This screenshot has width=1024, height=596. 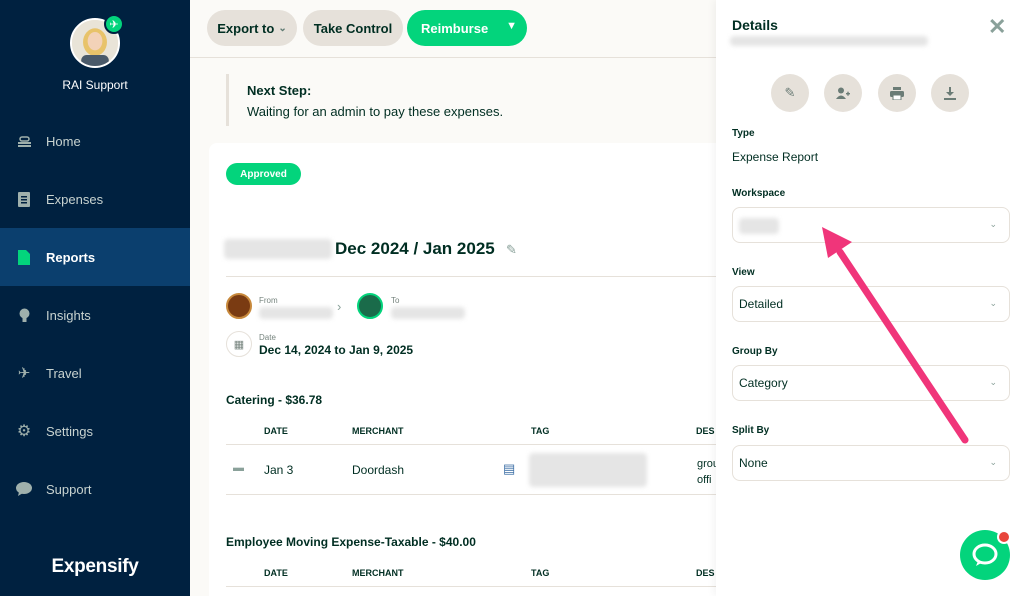 I want to click on group-by-value: Category, so click(x=763, y=383).